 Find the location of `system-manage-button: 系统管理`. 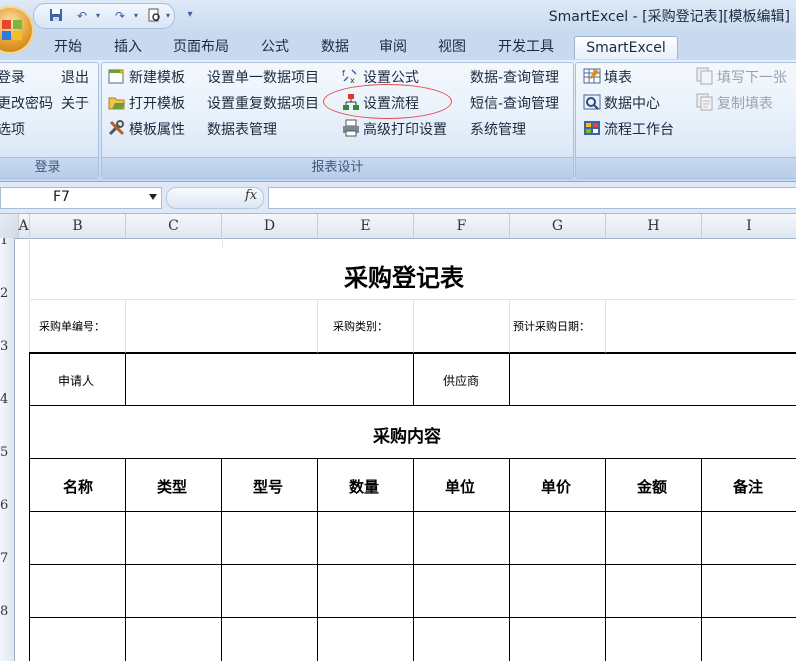

system-manage-button: 系统管理 is located at coordinates (498, 130).